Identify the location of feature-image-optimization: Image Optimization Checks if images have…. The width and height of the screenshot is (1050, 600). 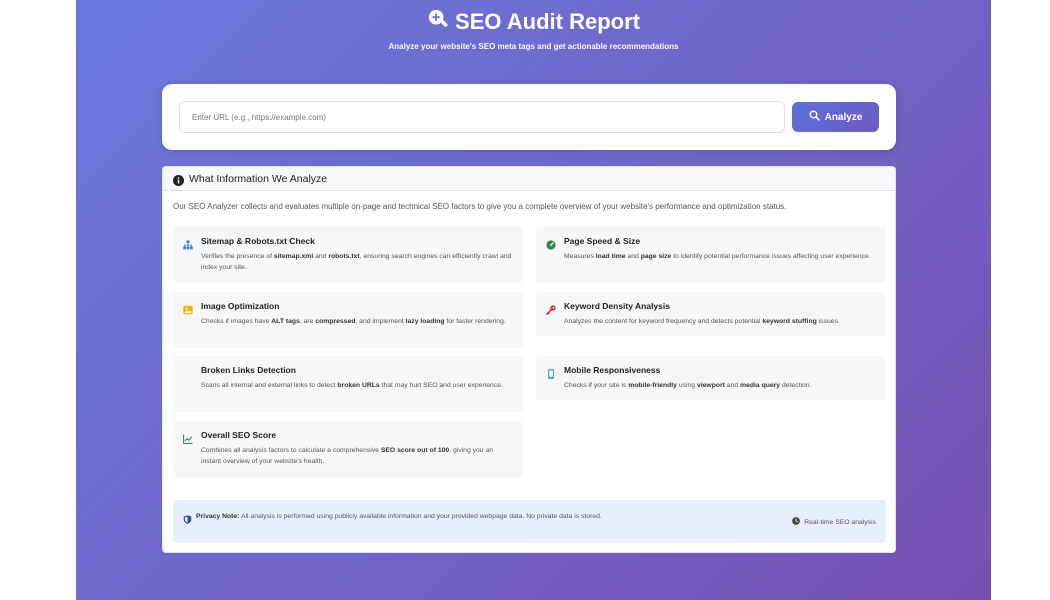
(348, 320).